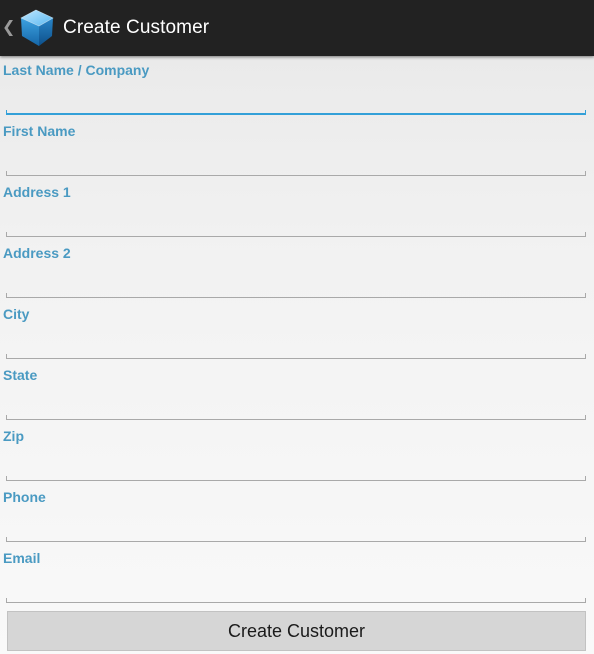 The height and width of the screenshot is (654, 594). Describe the element at coordinates (296, 342) in the screenshot. I see `city-input` at that location.